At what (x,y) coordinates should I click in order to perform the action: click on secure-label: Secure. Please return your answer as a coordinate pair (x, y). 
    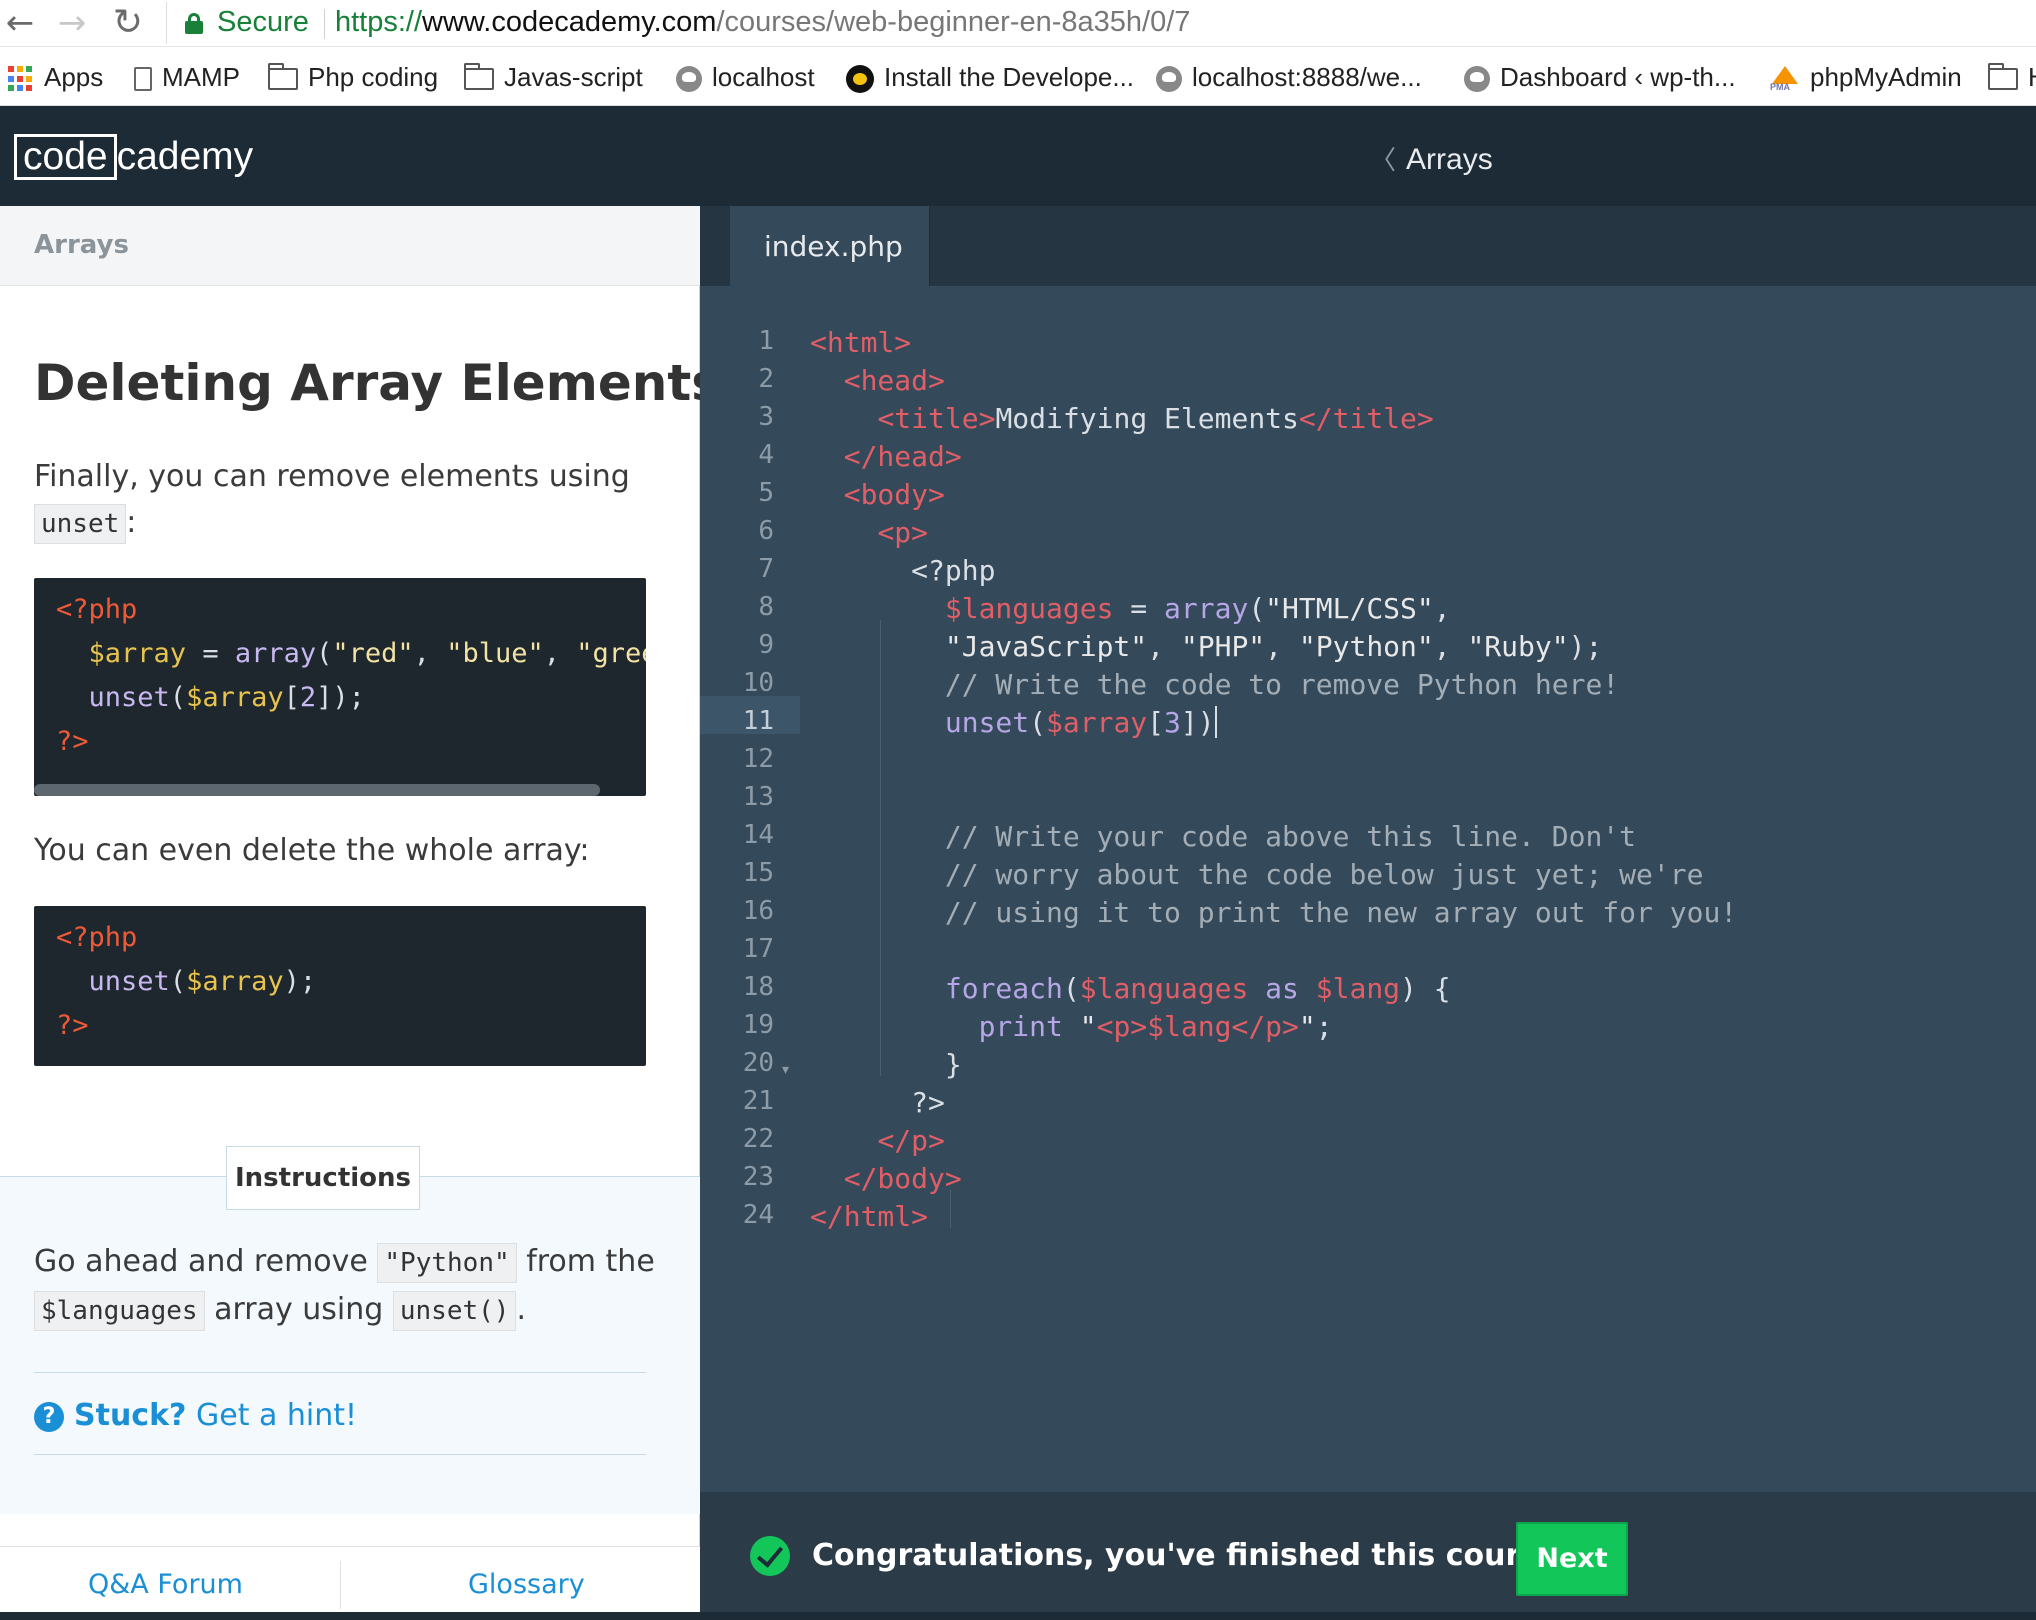
    Looking at the image, I should click on (263, 22).